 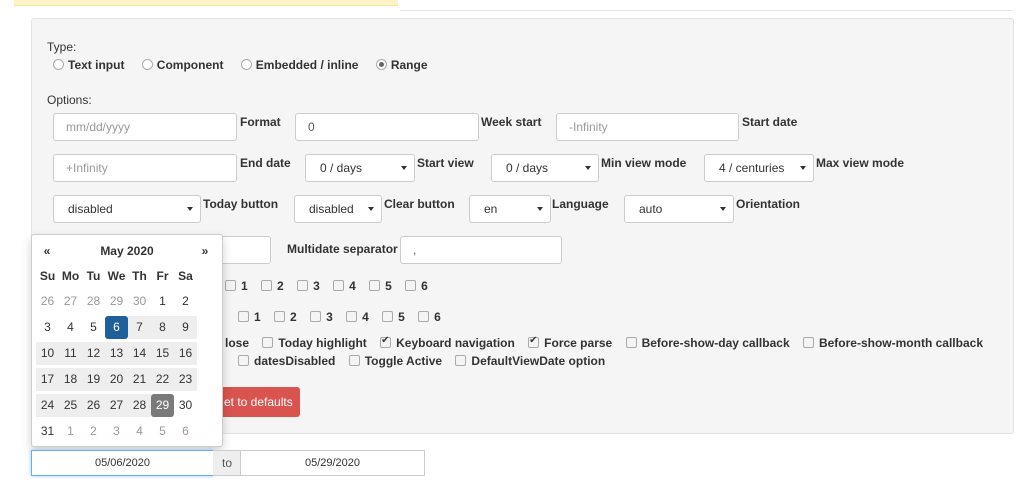 I want to click on calendar-day: 13, so click(x=116, y=353).